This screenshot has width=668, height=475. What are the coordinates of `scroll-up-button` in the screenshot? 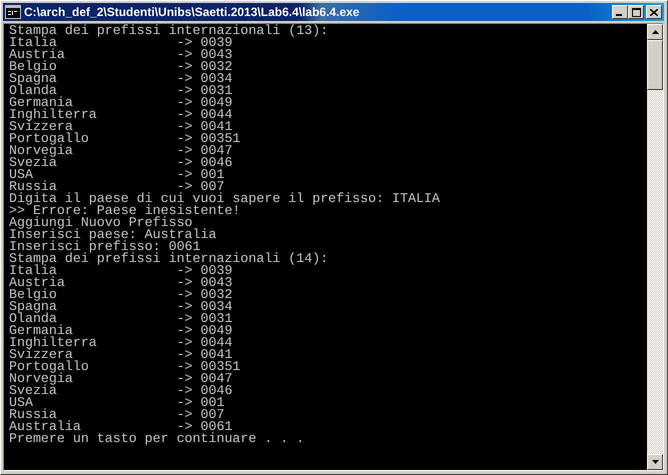 It's located at (655, 32).